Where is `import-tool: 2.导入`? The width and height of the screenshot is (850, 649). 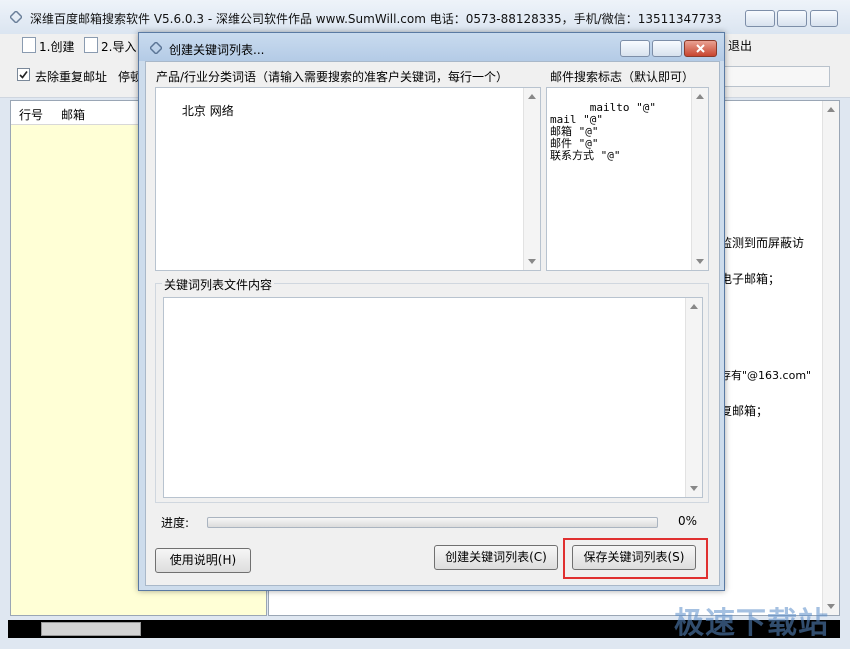 import-tool: 2.导入 is located at coordinates (110, 46).